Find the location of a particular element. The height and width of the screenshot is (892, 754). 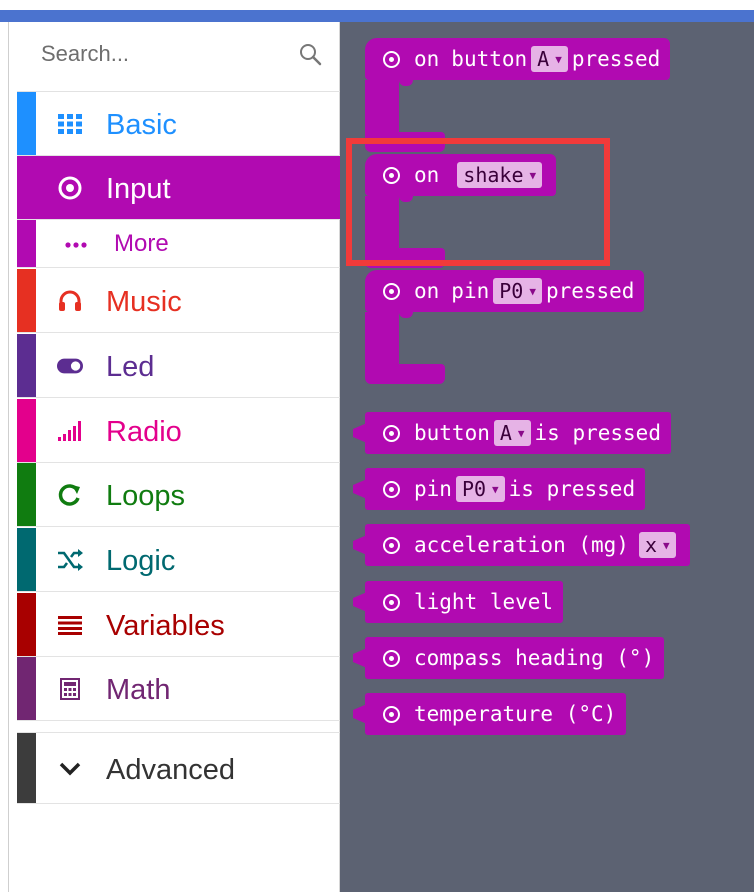

category-music: Music is located at coordinates (178, 301).